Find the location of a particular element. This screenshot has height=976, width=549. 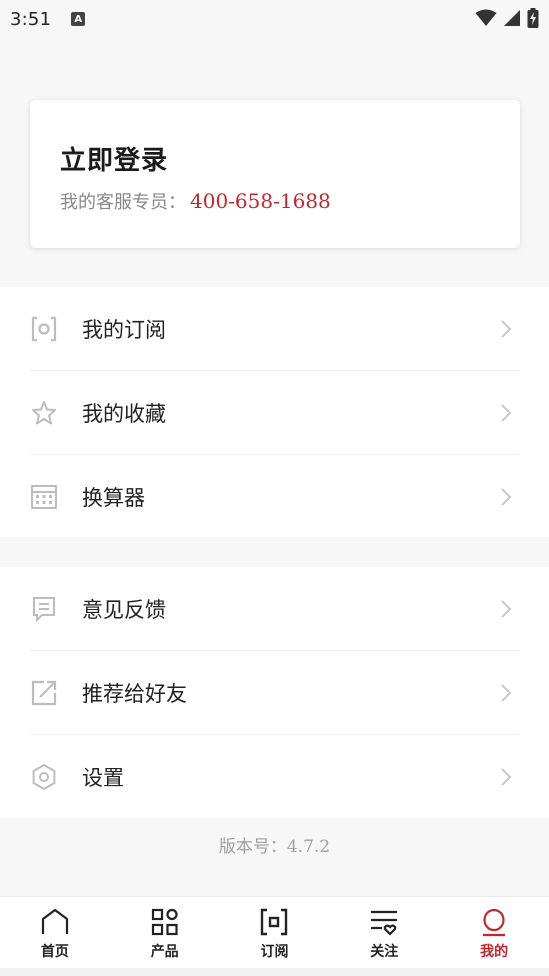

menu-label-converter: 换算器 is located at coordinates (113, 498).